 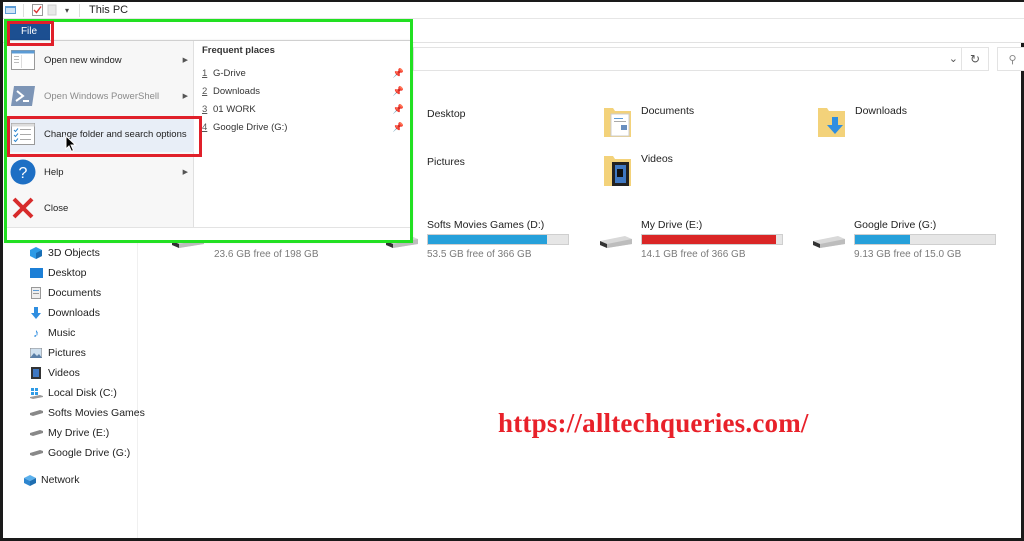 What do you see at coordinates (672, 225) in the screenshot?
I see `drive-name: My Drive (E:)` at bounding box center [672, 225].